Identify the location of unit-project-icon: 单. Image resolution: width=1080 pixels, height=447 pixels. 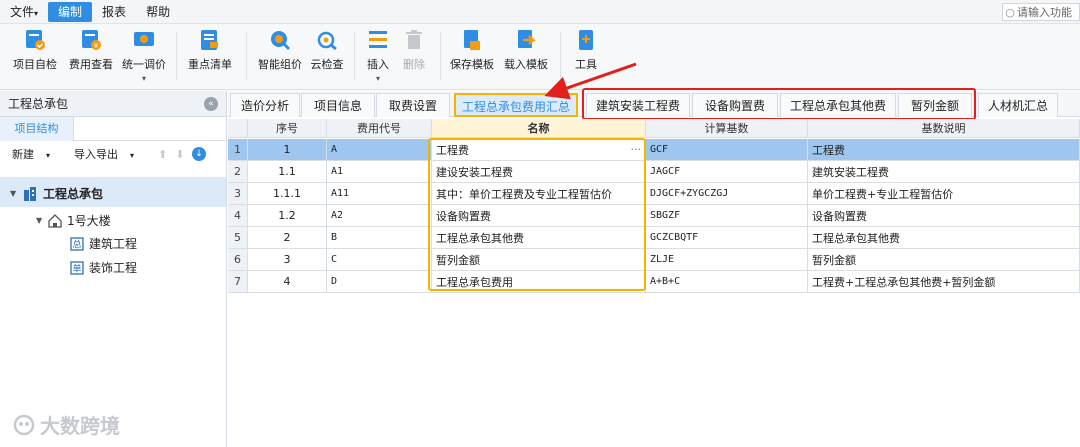
(77, 267).